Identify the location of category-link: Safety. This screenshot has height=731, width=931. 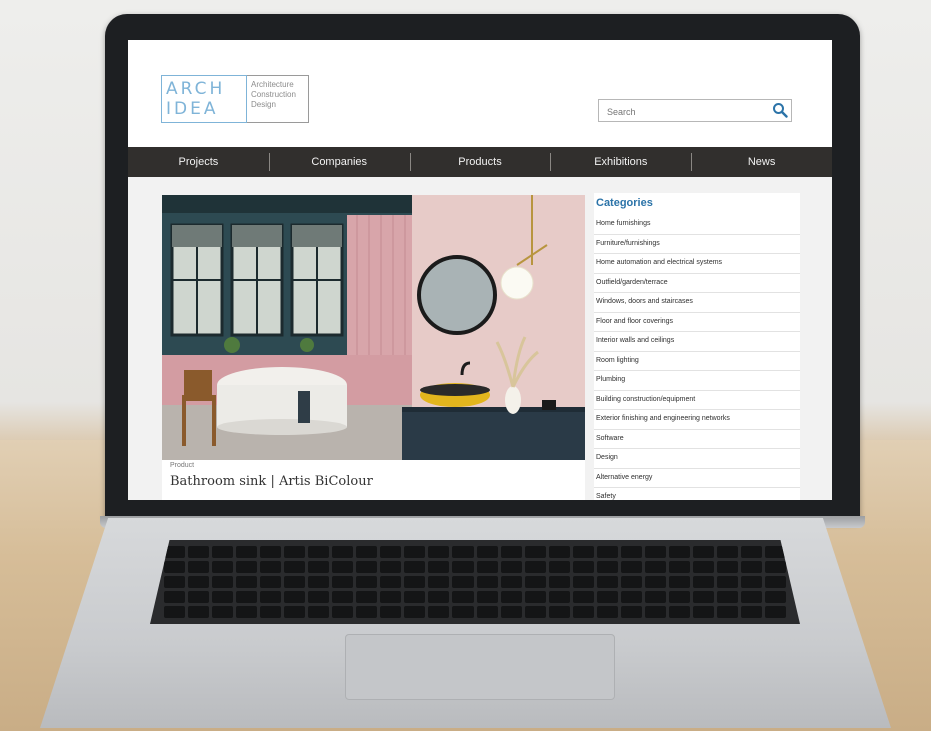
(697, 494).